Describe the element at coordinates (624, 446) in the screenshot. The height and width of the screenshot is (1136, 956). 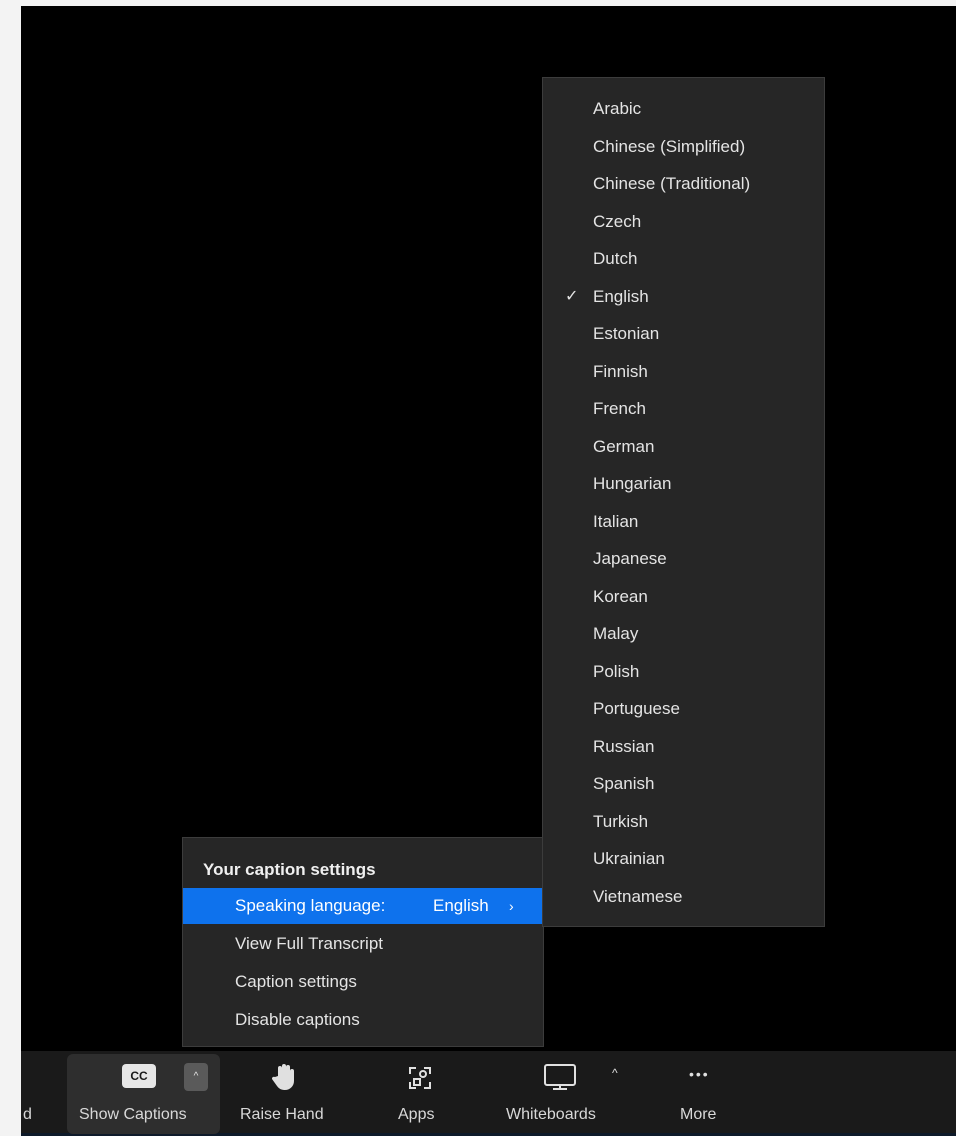
I see `language-label: German` at that location.